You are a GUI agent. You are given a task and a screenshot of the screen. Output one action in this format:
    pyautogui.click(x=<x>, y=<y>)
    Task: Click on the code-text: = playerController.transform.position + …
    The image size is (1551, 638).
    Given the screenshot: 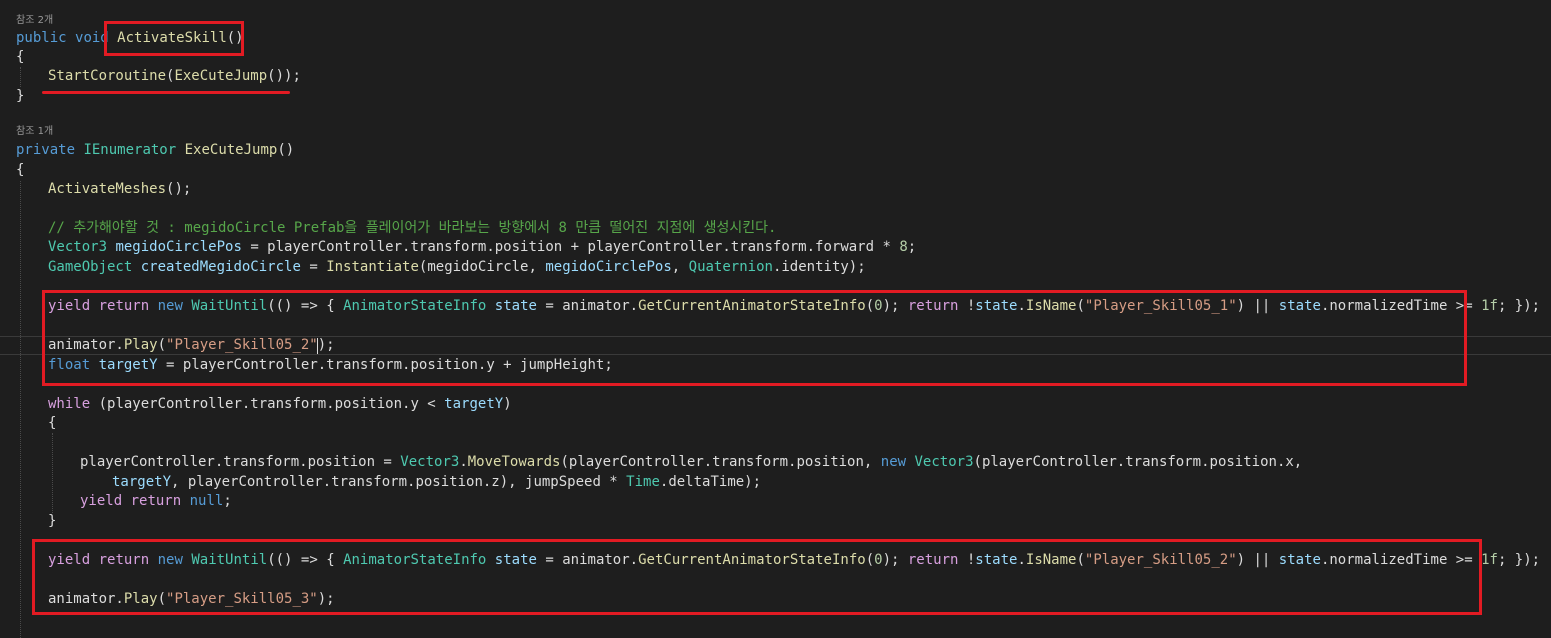 What is the action you would take?
    pyautogui.click(x=570, y=247)
    